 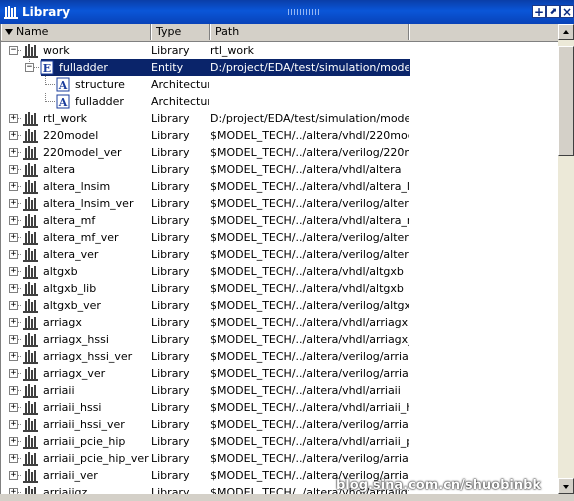 What do you see at coordinates (279, 84) in the screenshot?
I see `tree-row: Astructure Architecture` at bounding box center [279, 84].